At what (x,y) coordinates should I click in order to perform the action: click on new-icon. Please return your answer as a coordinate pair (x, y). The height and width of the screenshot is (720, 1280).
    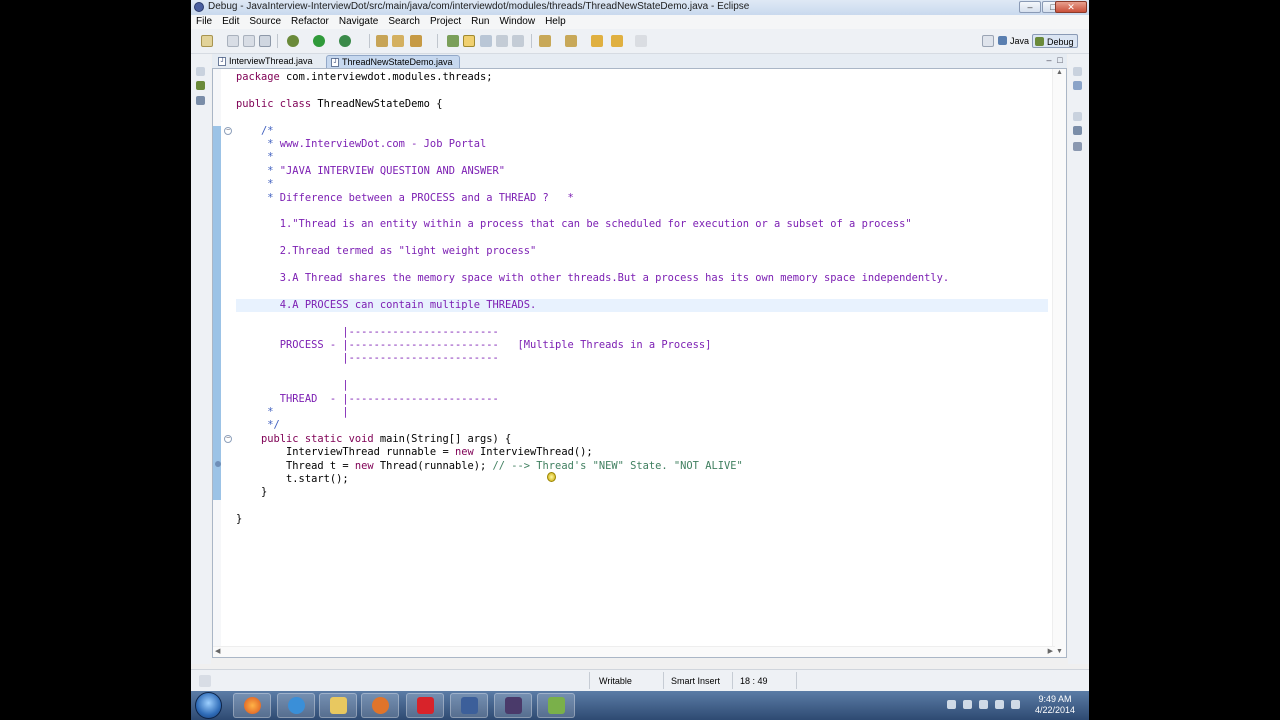
    Looking at the image, I should click on (207, 41).